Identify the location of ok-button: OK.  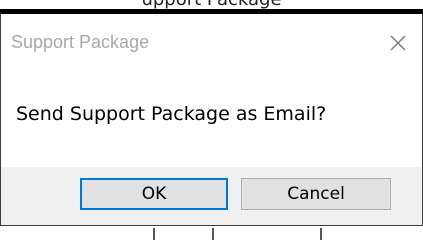
(154, 194).